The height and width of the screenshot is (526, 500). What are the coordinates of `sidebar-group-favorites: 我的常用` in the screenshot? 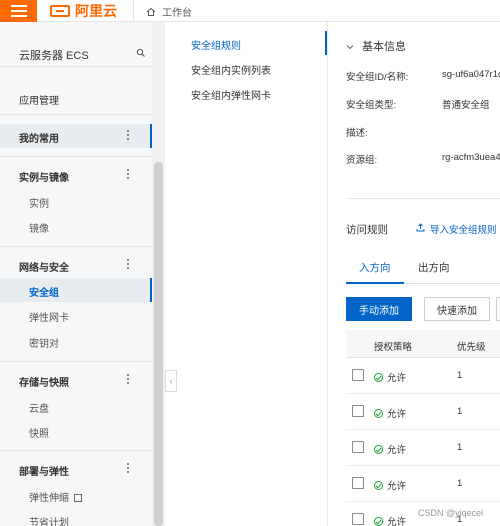 It's located at (76, 136).